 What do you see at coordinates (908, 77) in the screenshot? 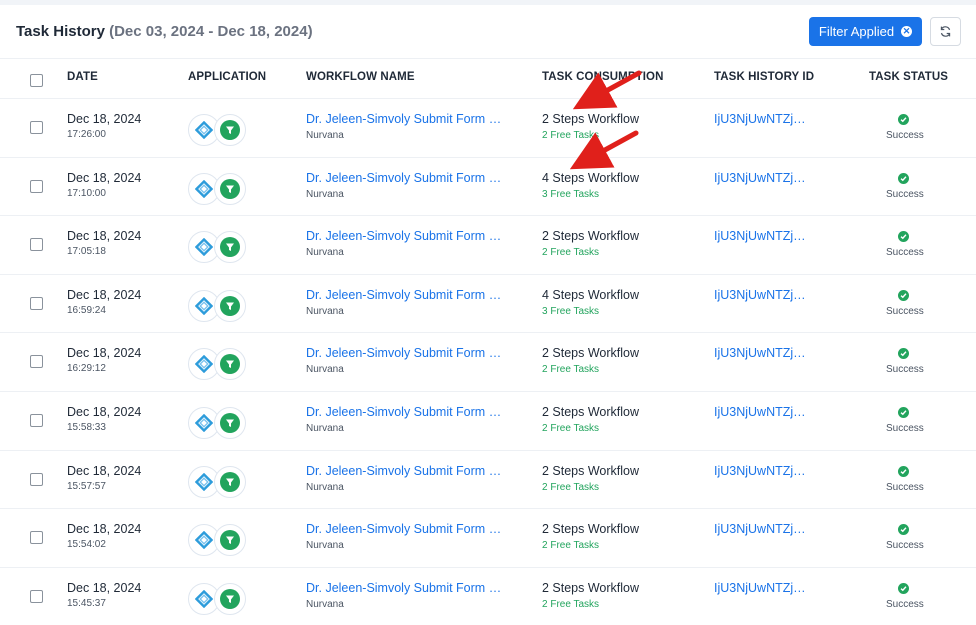
I see `column-task-status: TASK STATUS` at bounding box center [908, 77].